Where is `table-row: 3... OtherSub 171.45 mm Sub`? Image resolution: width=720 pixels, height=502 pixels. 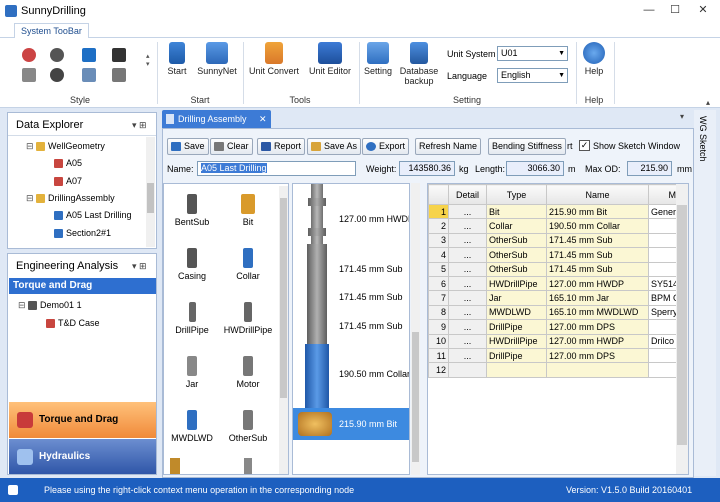
table-row: 3... OtherSub 171.45 mm Sub is located at coordinates (558, 240).